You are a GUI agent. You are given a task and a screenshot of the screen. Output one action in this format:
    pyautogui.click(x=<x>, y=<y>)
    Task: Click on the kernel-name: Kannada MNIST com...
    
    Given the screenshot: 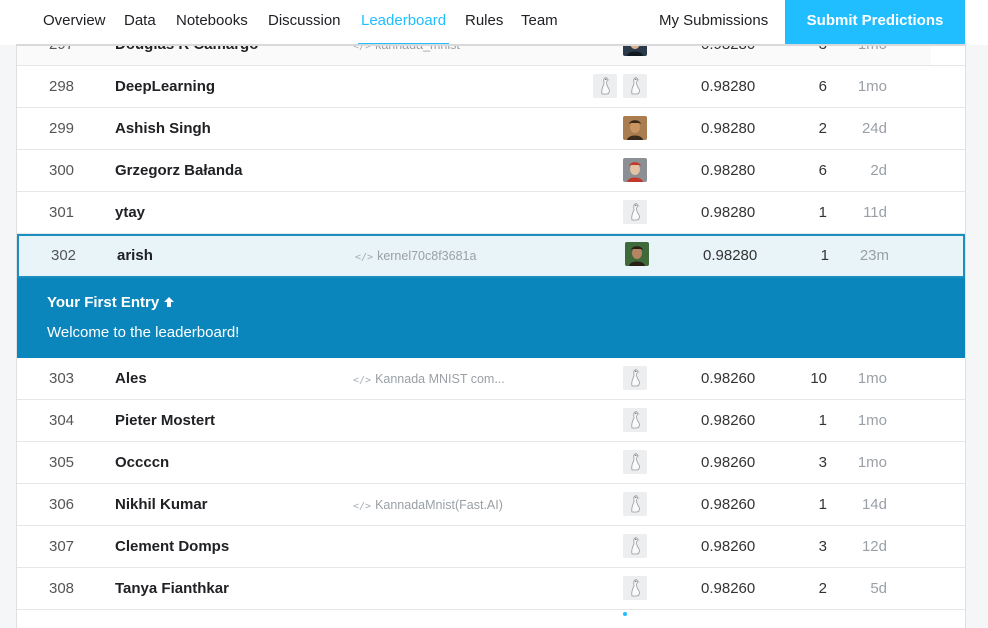 What is the action you would take?
    pyautogui.click(x=440, y=379)
    